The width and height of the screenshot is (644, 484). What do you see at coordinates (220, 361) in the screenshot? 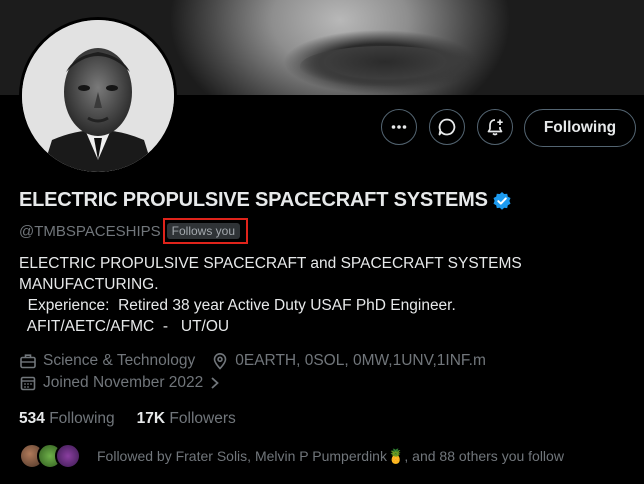
I see `location-pin-icon` at bounding box center [220, 361].